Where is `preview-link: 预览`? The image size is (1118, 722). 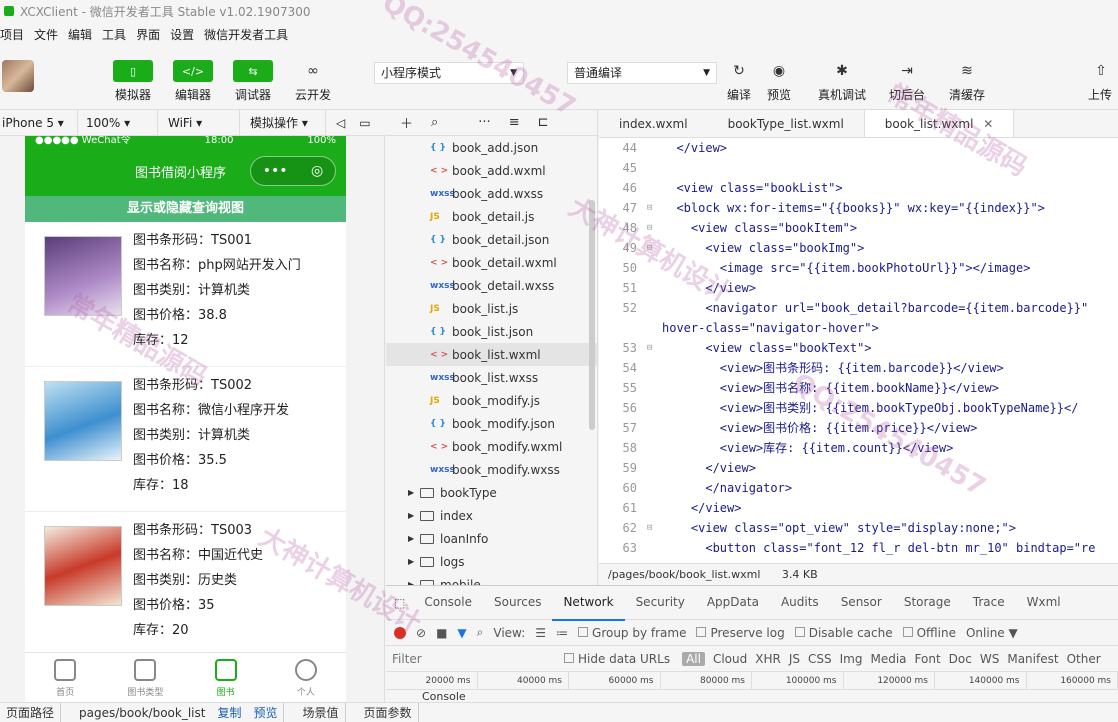 preview-link: 预览 is located at coordinates (265, 712).